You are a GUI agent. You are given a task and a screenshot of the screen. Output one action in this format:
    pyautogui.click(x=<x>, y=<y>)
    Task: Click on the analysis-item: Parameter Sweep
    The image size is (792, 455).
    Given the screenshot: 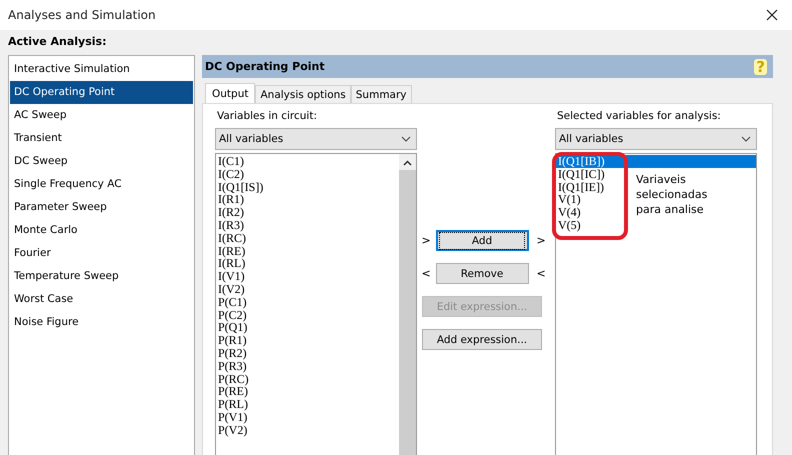 What is the action you would take?
    pyautogui.click(x=101, y=207)
    